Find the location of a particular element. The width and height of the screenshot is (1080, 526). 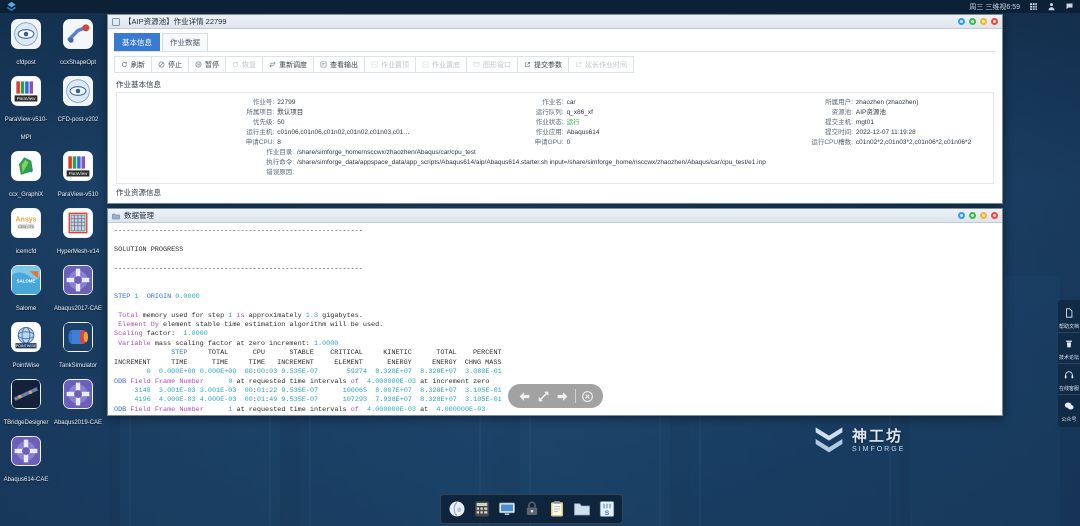

info-row: 作业名: car is located at coordinates (554, 103).